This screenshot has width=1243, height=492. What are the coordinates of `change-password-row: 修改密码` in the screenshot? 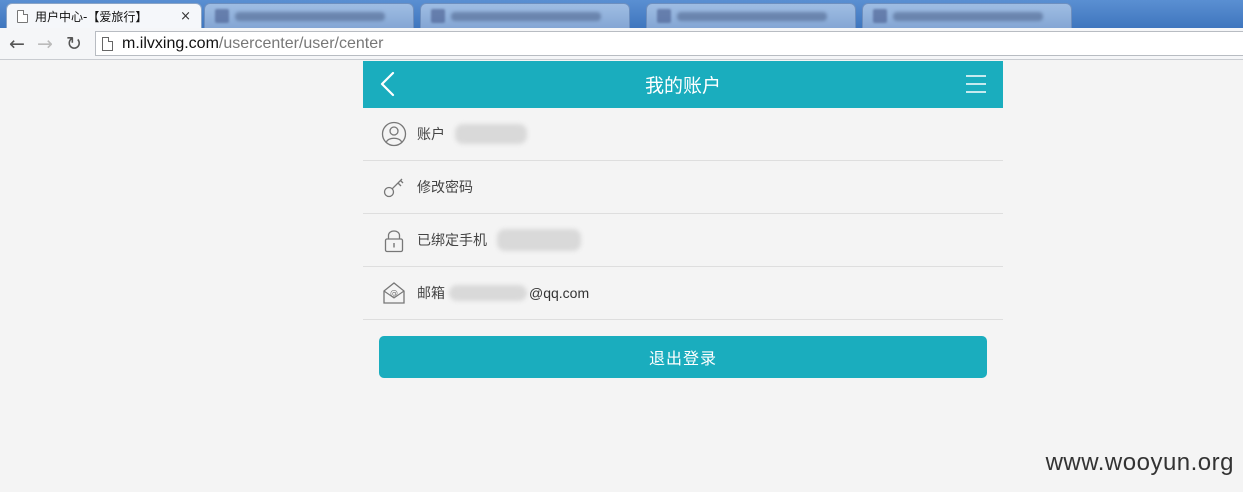 It's located at (683, 187).